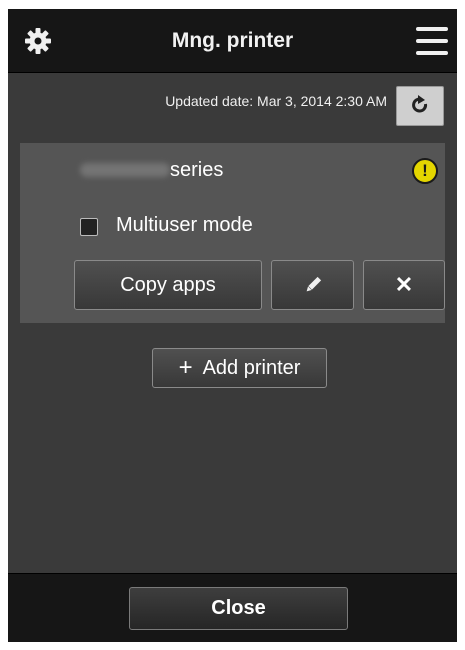 The width and height of the screenshot is (465, 650). I want to click on printer-model-name-blurred, so click(125, 170).